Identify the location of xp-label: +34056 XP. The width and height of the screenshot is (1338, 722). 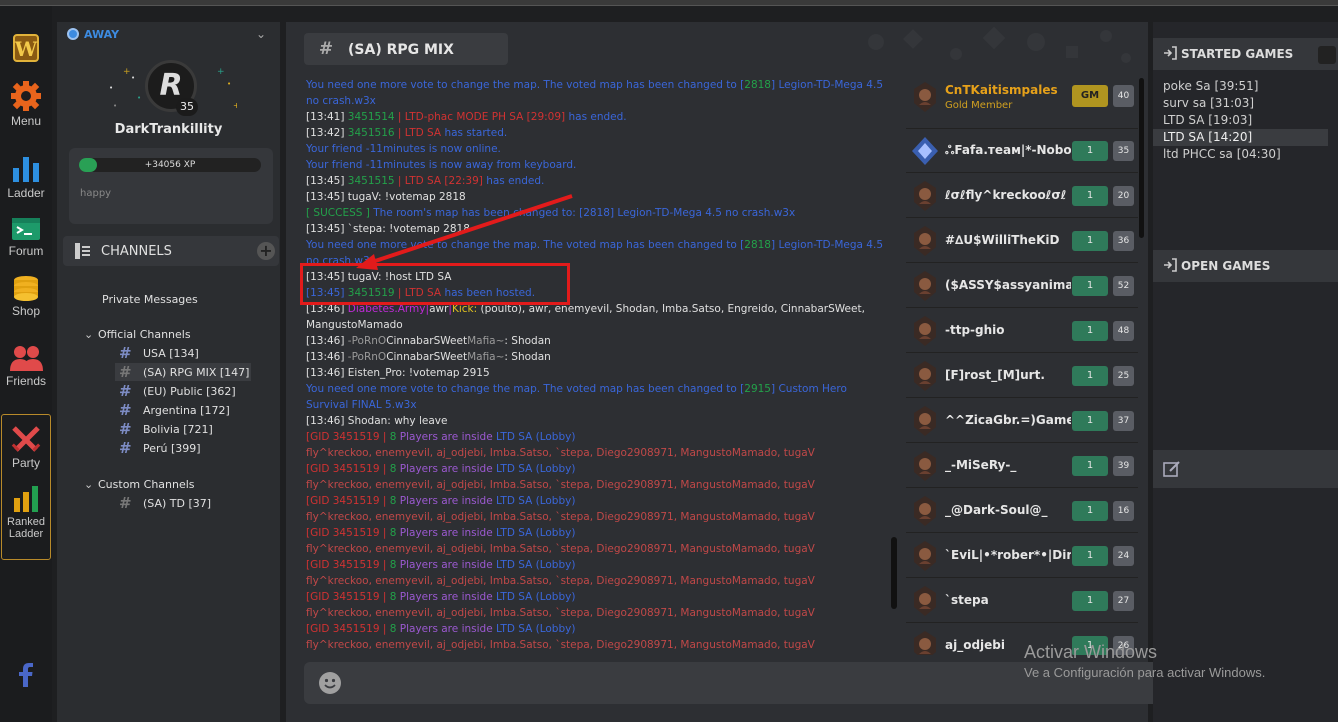
(170, 165).